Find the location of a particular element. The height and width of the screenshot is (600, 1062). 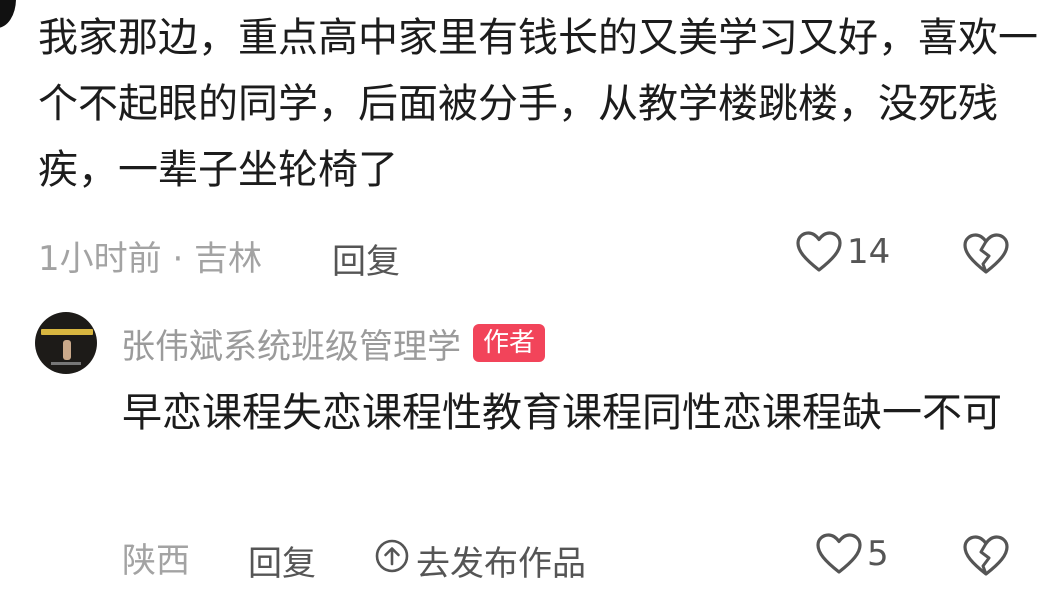

reply-like-count: 5 is located at coordinates (878, 554).